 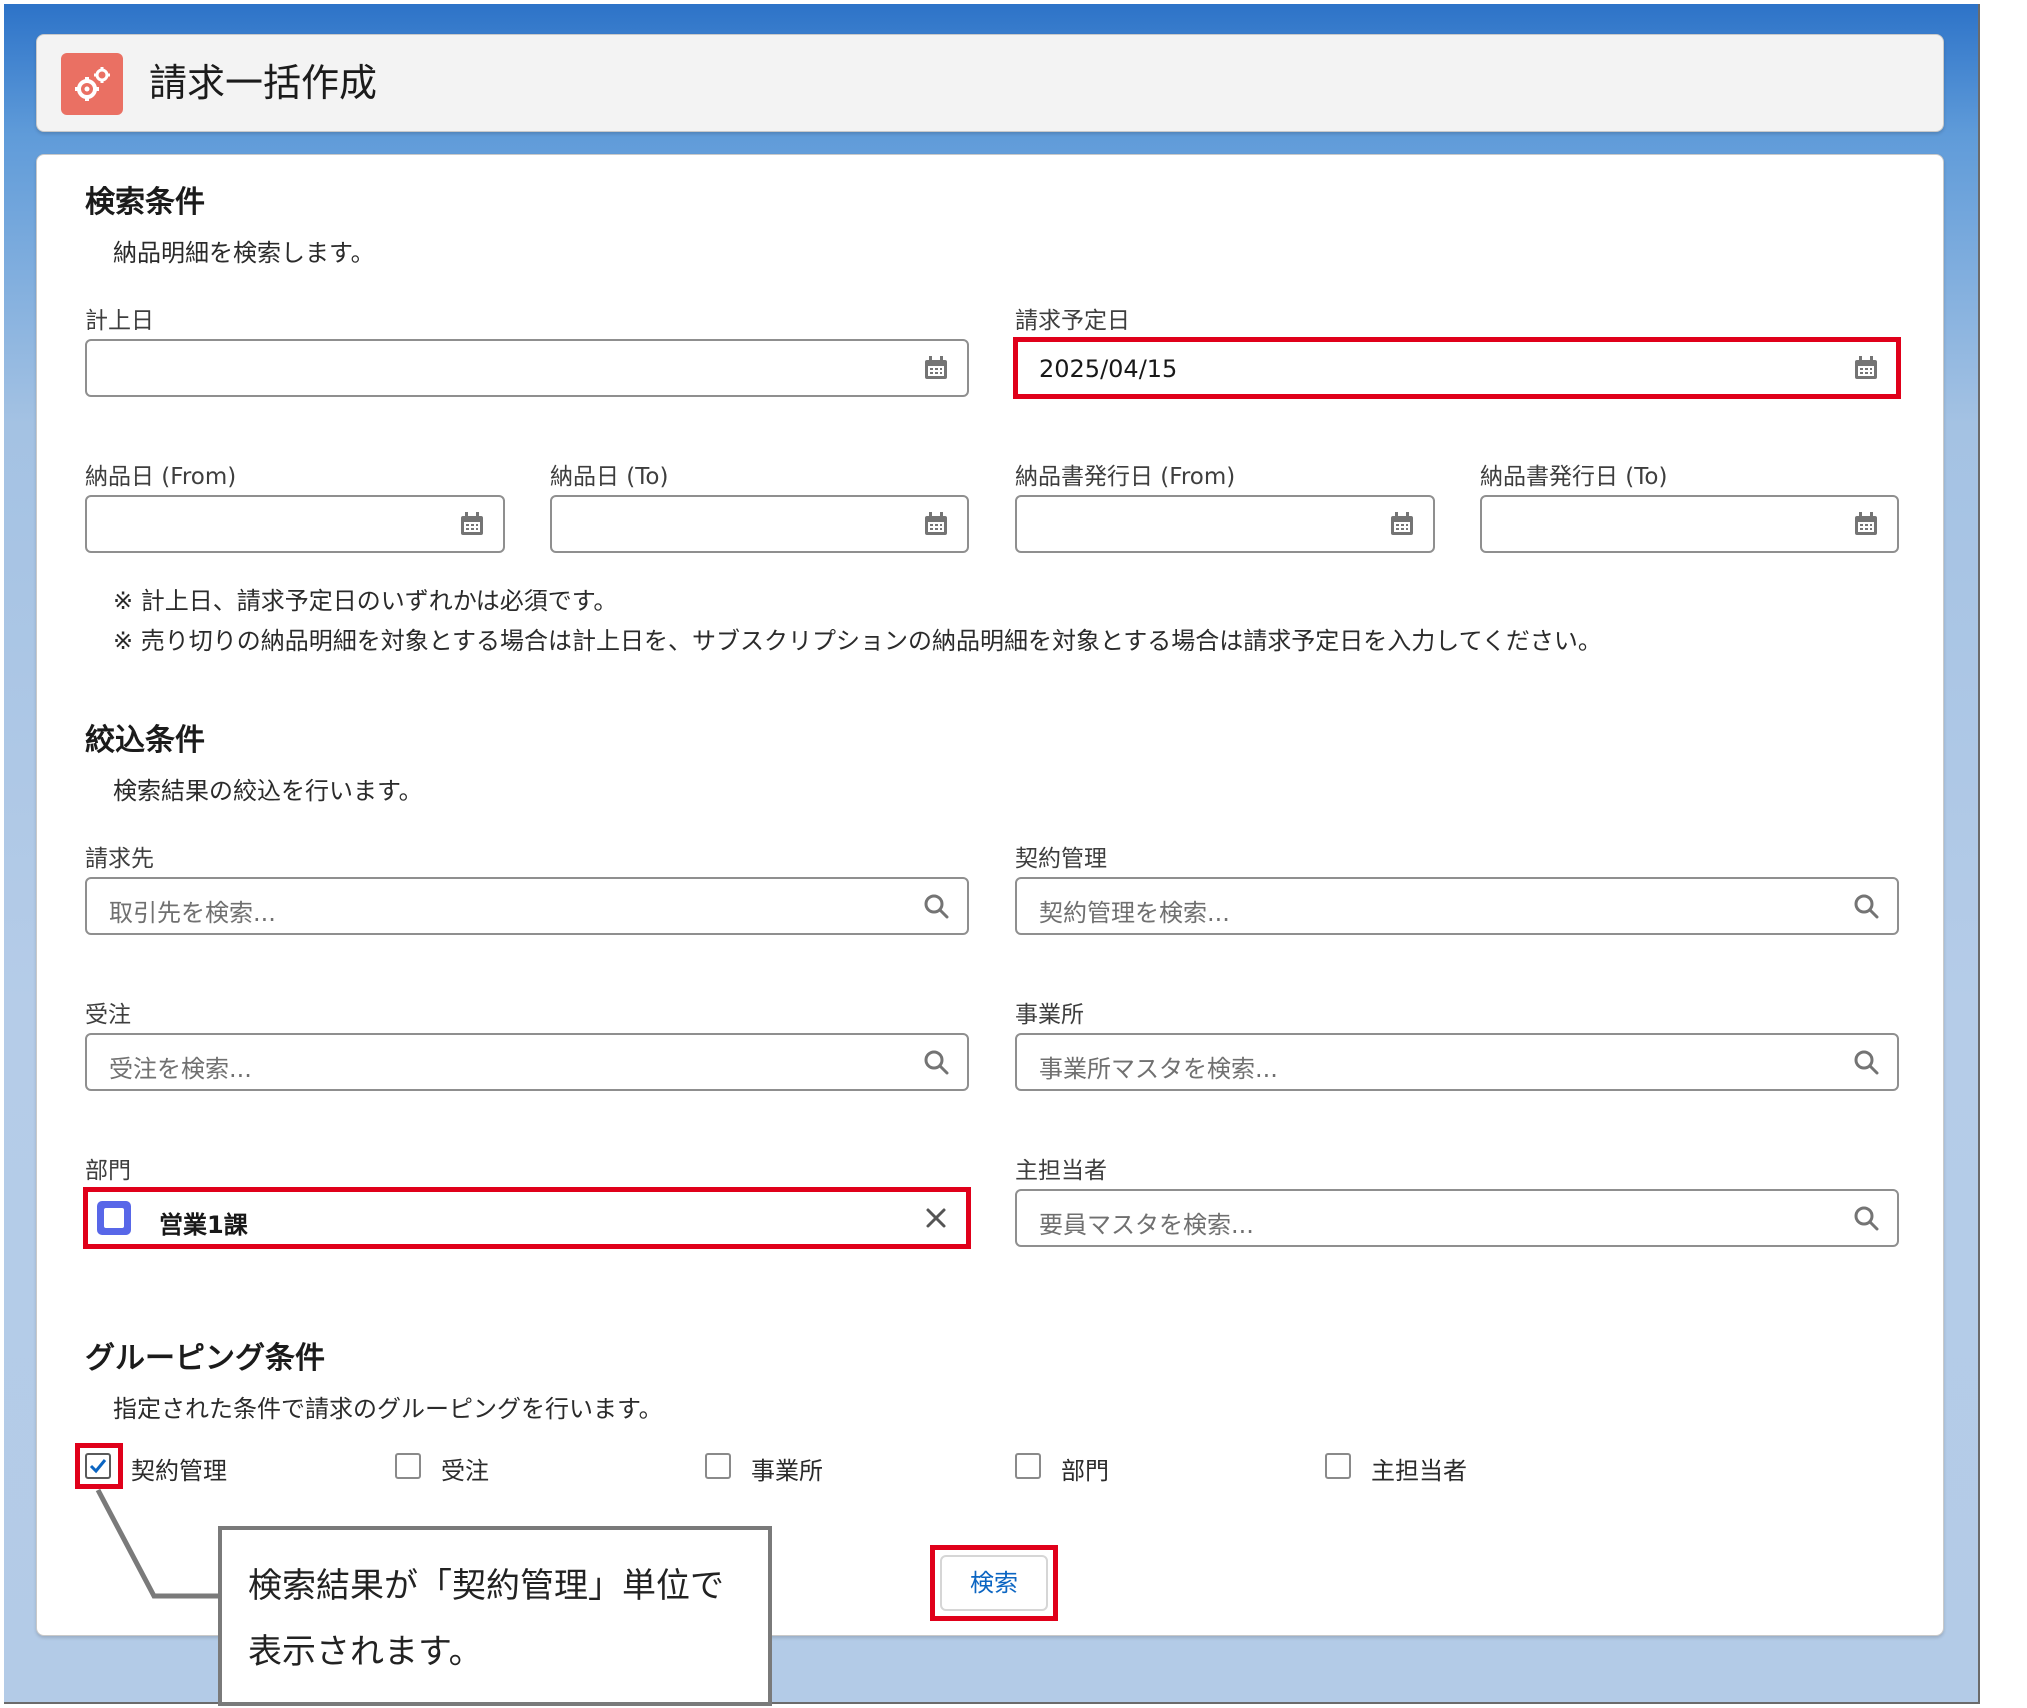 What do you see at coordinates (388, 1409) in the screenshot?
I see `grouping-section-description: 指定された条件で請求のグルーピングを行います。` at bounding box center [388, 1409].